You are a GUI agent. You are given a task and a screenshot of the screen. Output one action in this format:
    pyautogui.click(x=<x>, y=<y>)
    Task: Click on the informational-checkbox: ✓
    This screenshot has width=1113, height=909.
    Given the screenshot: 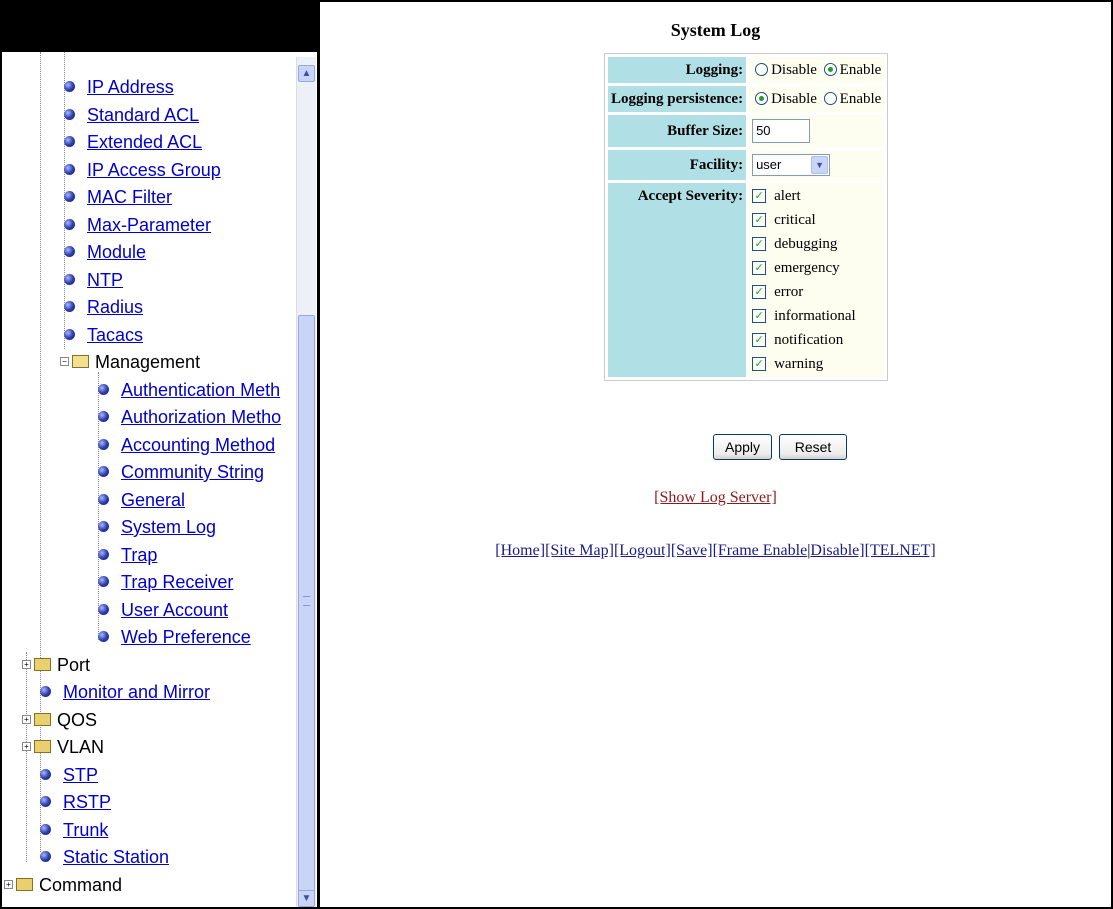 What is the action you would take?
    pyautogui.click(x=759, y=315)
    